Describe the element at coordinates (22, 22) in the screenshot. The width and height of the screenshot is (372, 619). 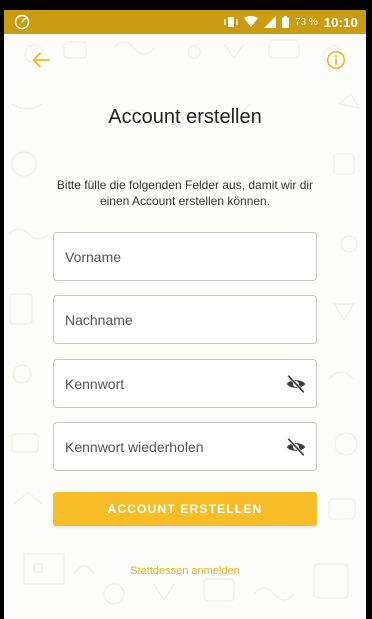
I see `timer-icon` at that location.